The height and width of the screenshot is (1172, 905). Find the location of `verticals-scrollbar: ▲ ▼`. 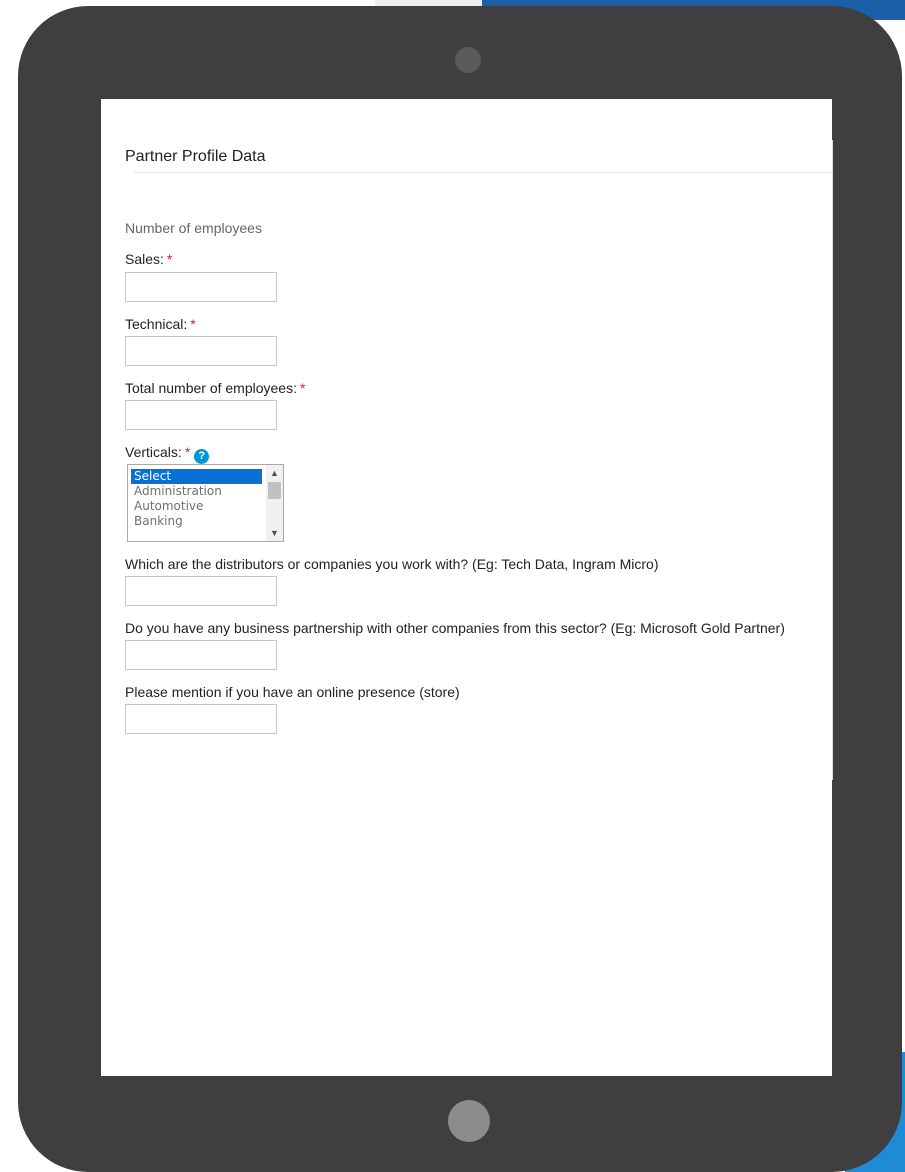

verticals-scrollbar: ▲ ▼ is located at coordinates (274, 503).